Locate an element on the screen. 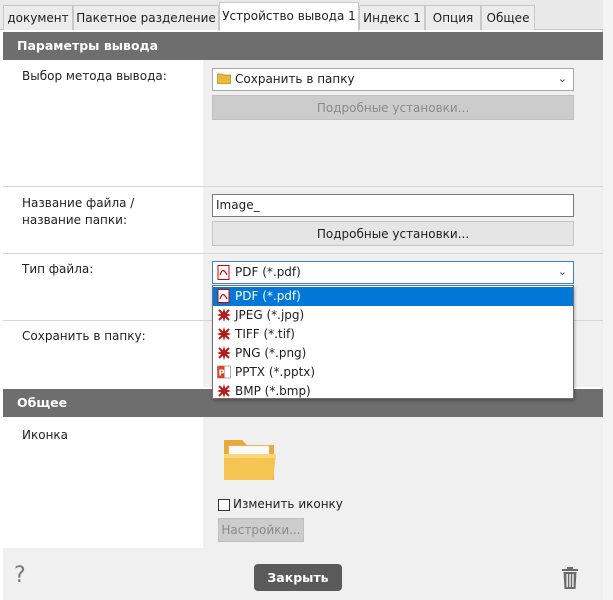 This screenshot has height=600, width=613. side-strip is located at coordinates (608, 300).